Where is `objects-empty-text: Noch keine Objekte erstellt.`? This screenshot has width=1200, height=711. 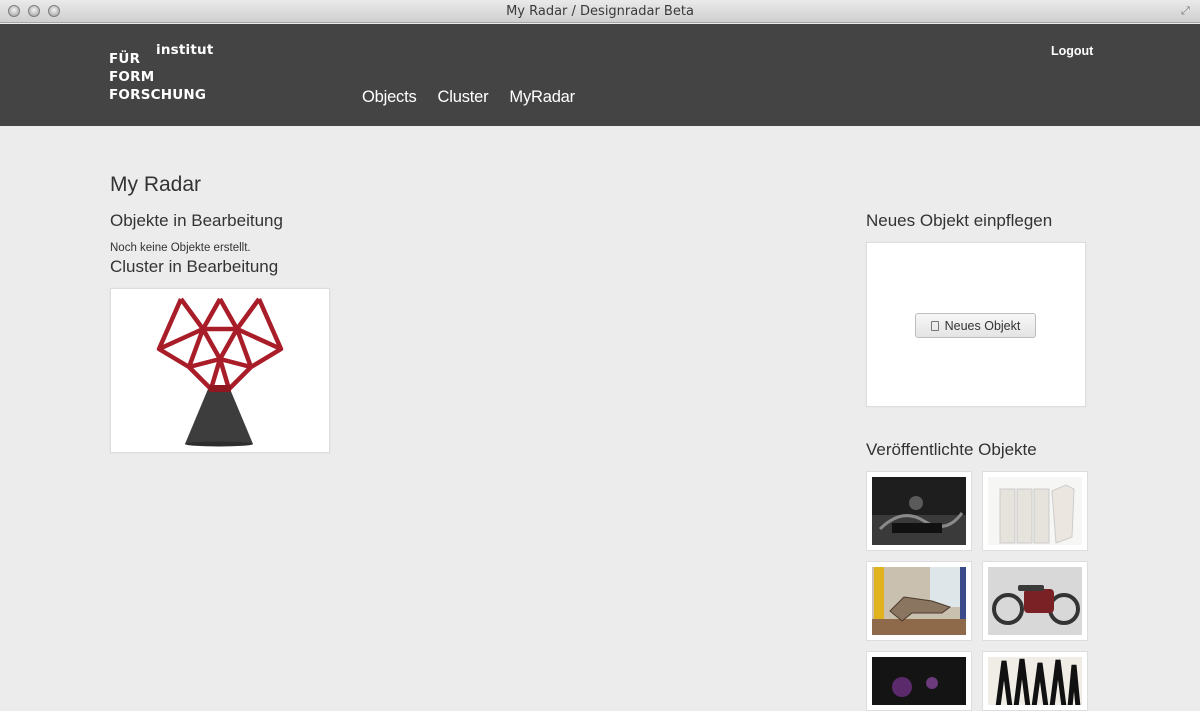 objects-empty-text: Noch keine Objekte erstellt. is located at coordinates (180, 248).